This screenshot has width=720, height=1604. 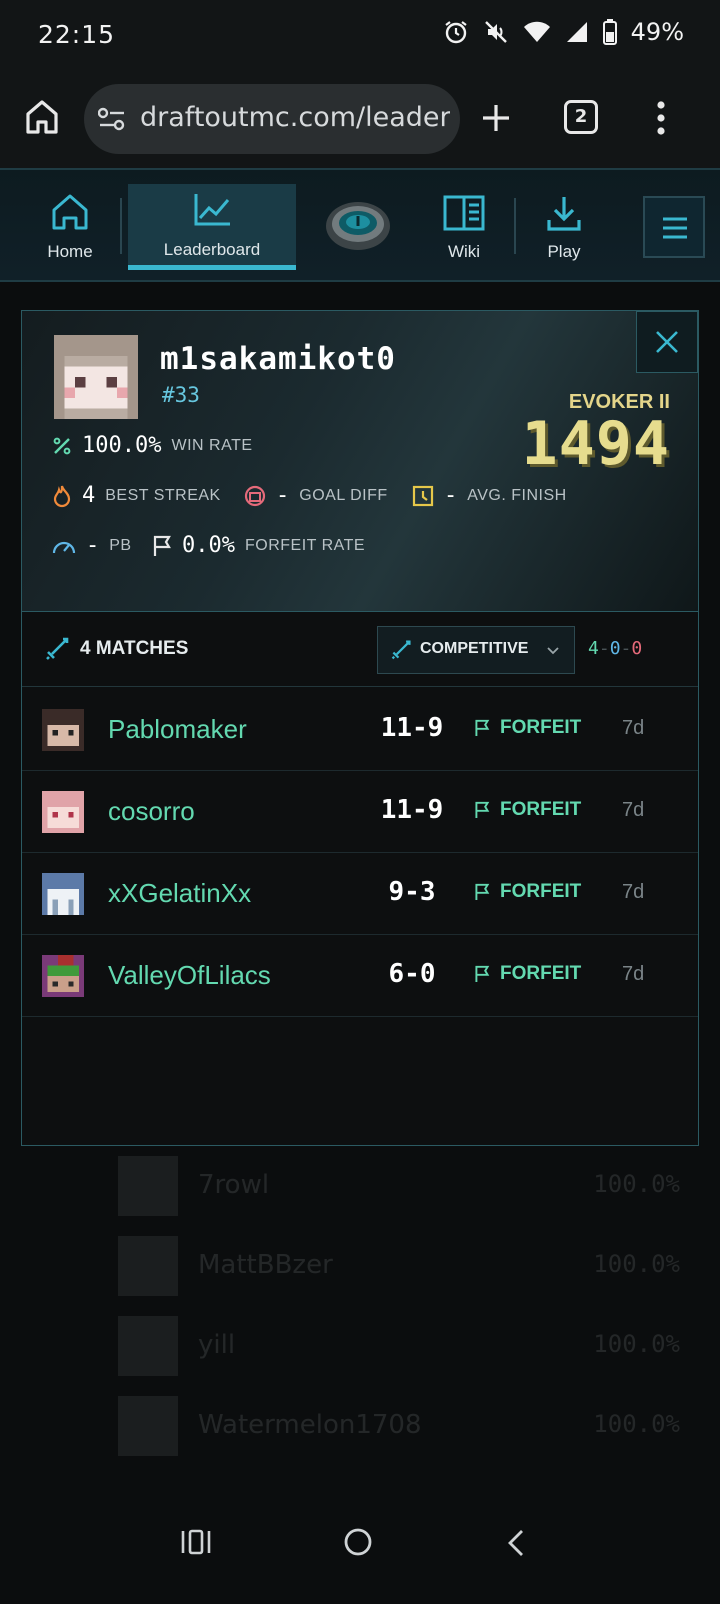 What do you see at coordinates (42, 117) in the screenshot?
I see `home-icon` at bounding box center [42, 117].